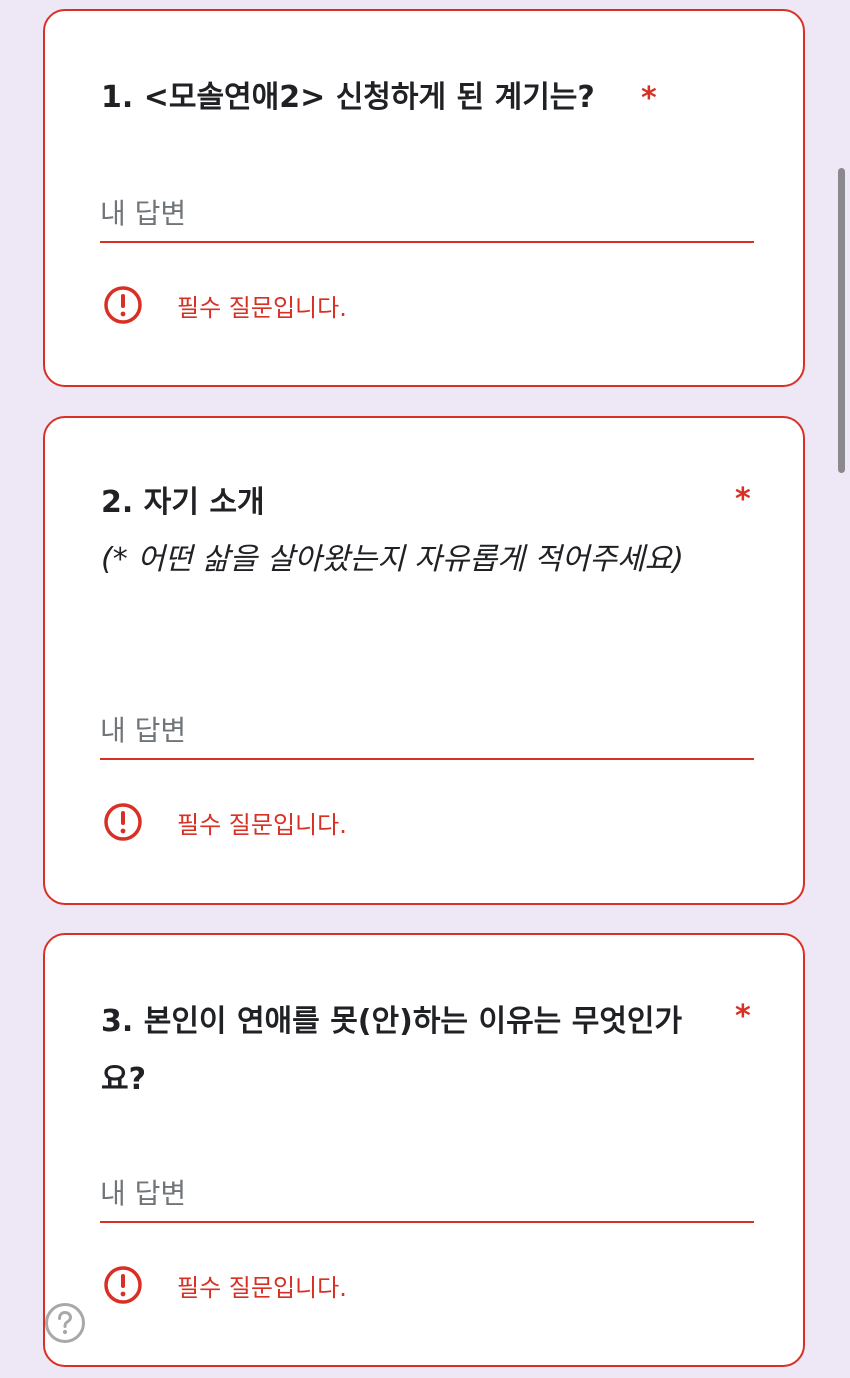 Image resolution: width=850 pixels, height=1378 pixels. Describe the element at coordinates (392, 559) in the screenshot. I see `question-description: (* 어떤 삶을 살아왔는지 자유롭게 적어주세요)` at that location.